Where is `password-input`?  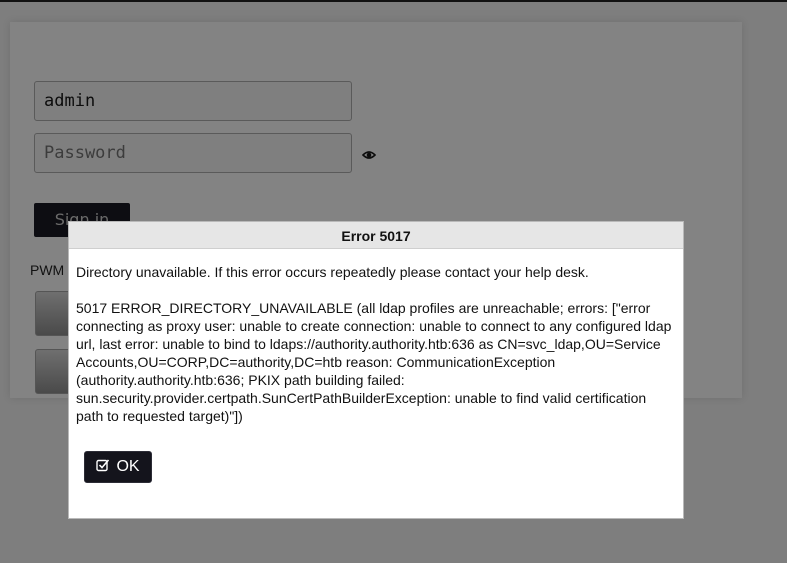
password-input is located at coordinates (193, 153).